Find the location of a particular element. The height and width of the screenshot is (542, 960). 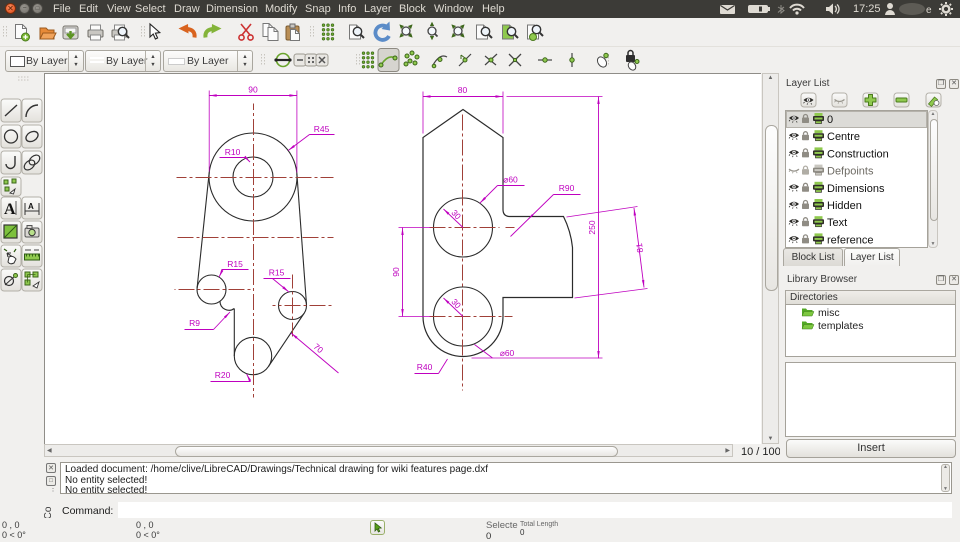

svg-text: R10 is located at coordinates (233, 152).